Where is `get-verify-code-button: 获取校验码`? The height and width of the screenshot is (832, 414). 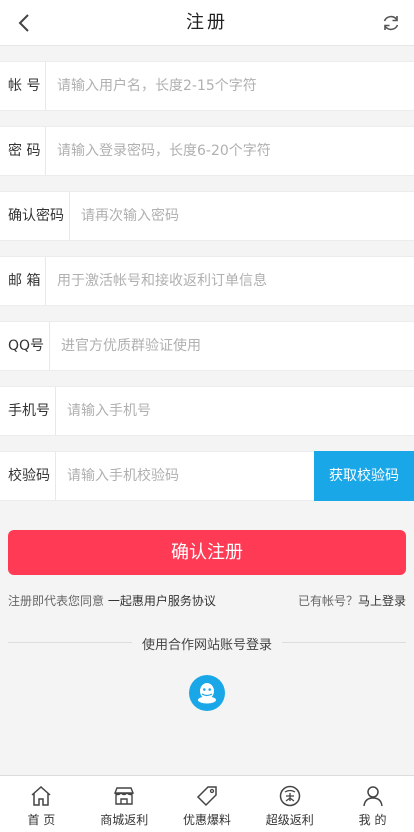 get-verify-code-button: 获取校验码 is located at coordinates (364, 476).